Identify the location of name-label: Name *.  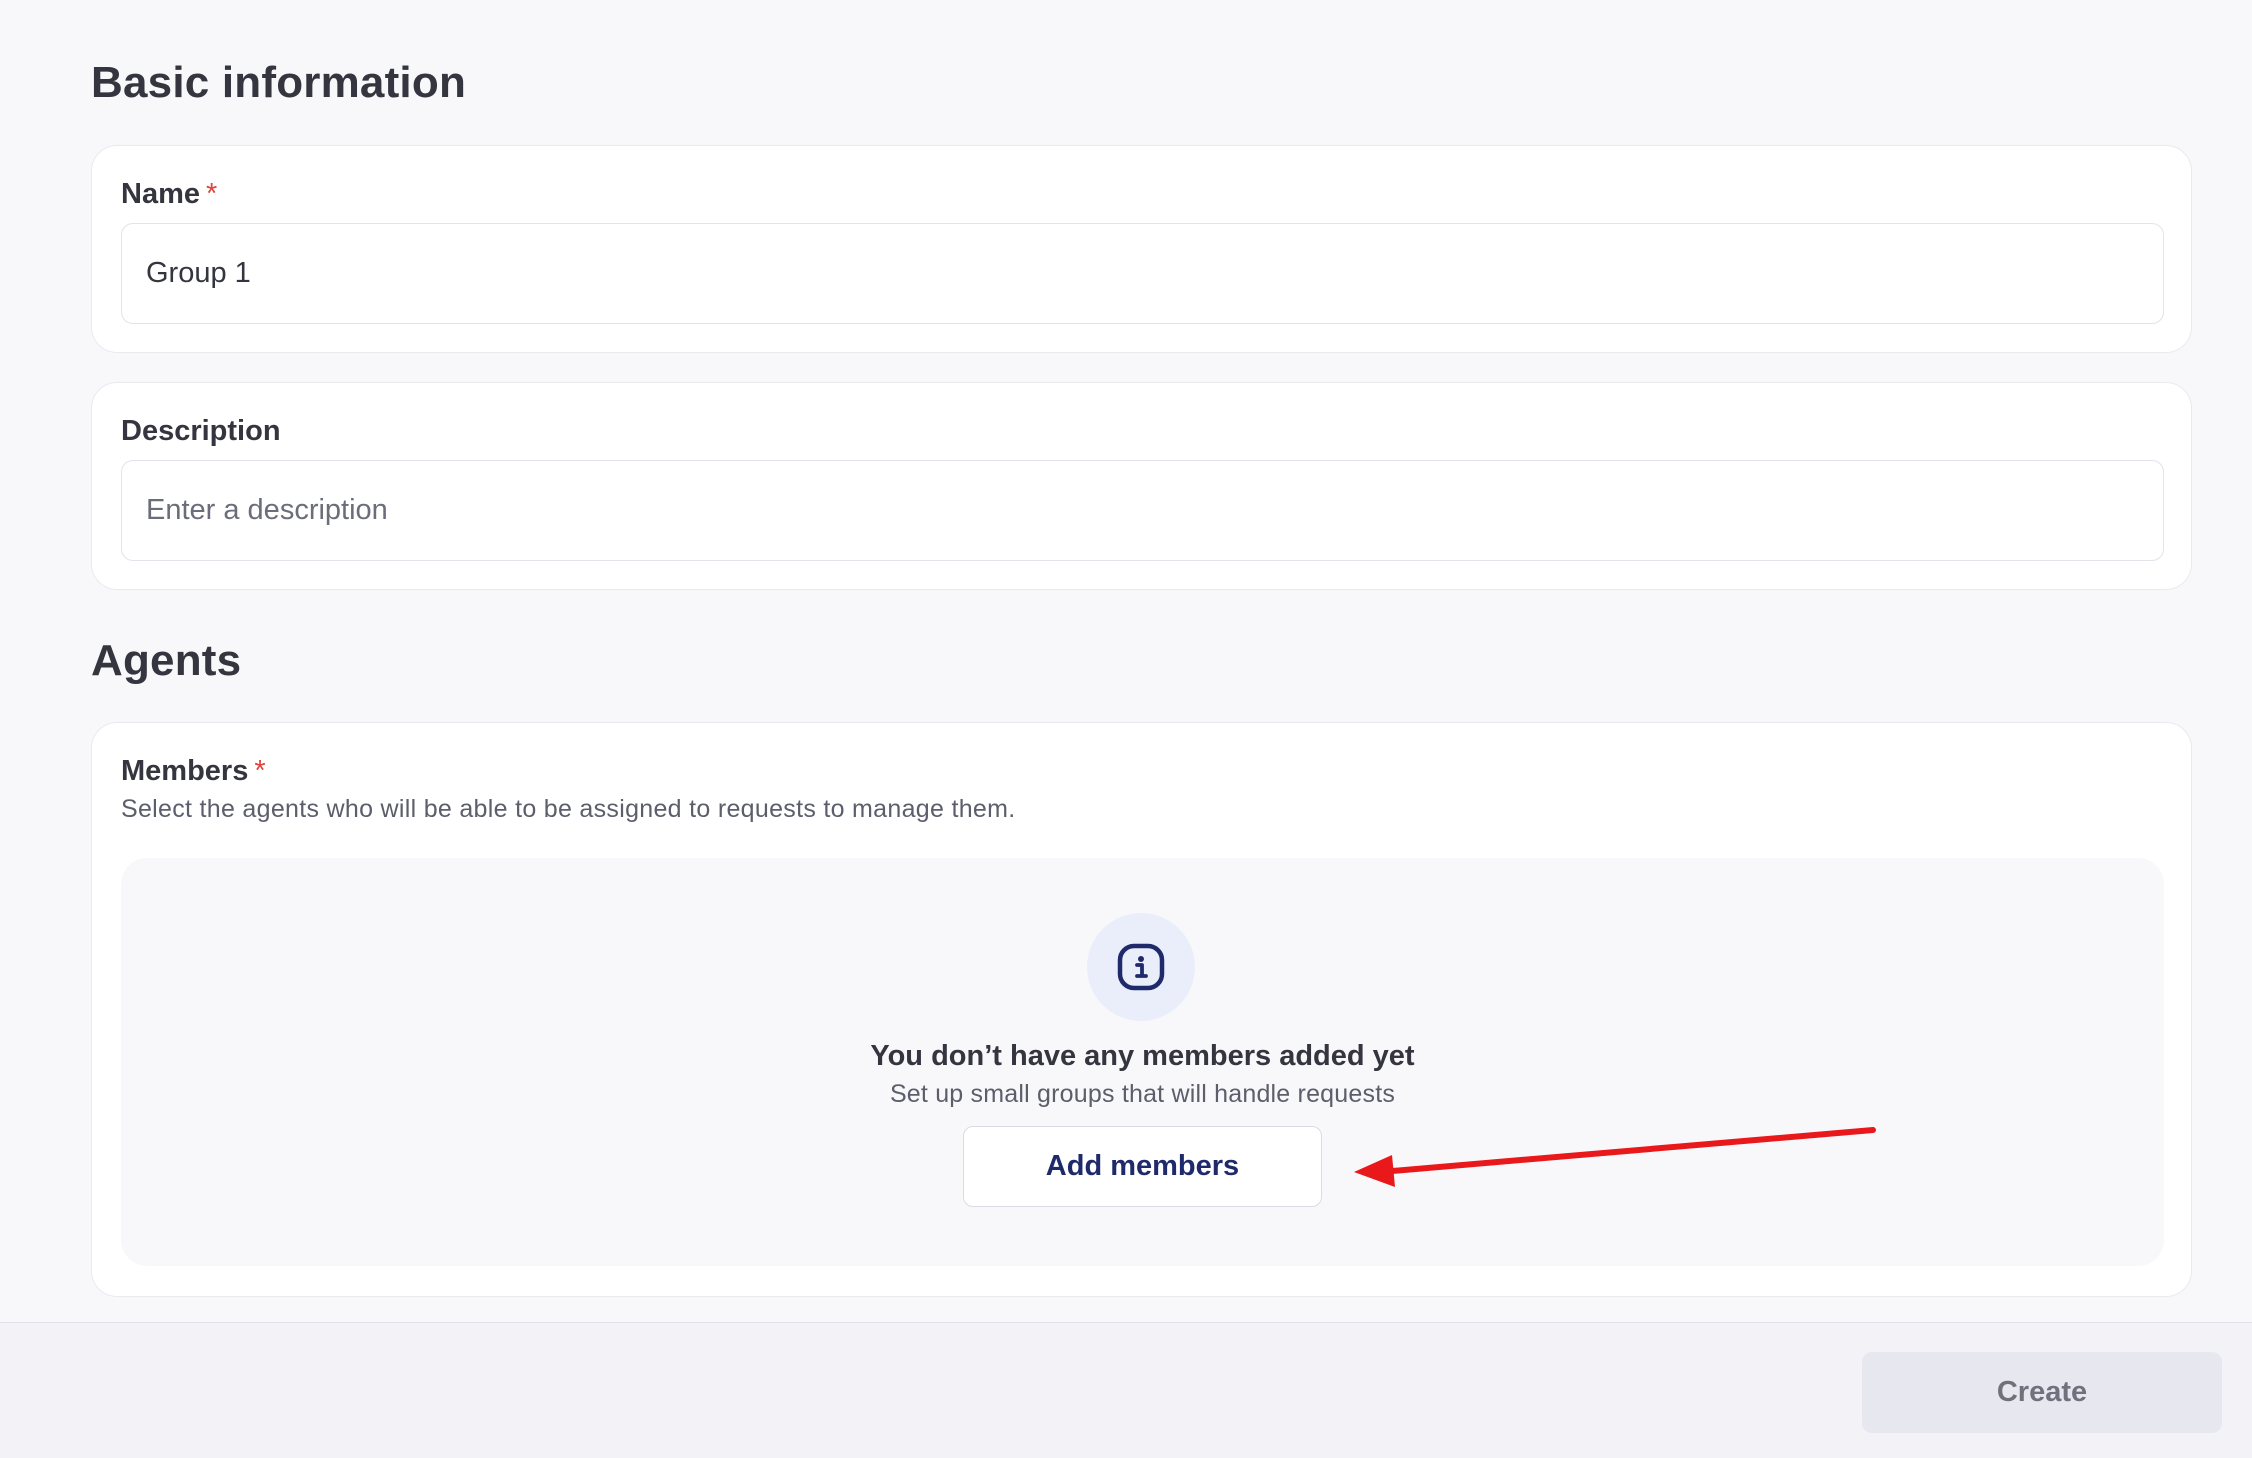
(169, 194).